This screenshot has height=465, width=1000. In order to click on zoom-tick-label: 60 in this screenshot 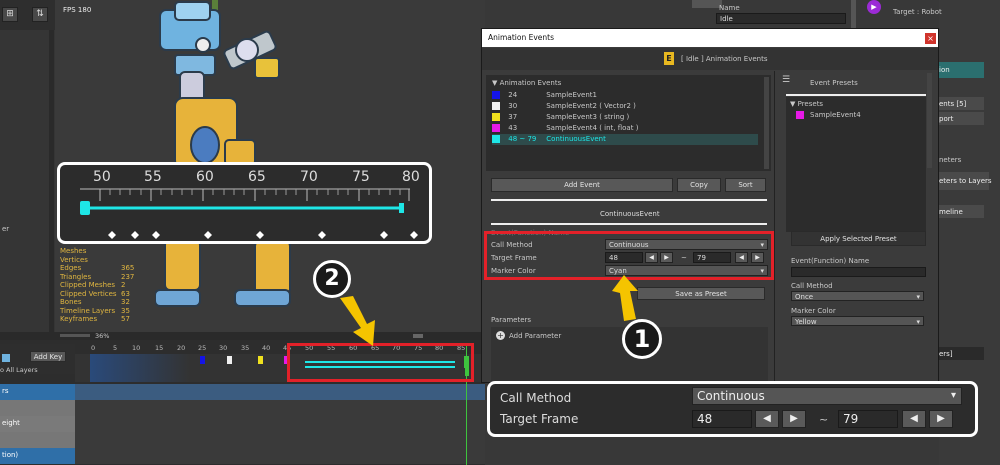, I will do `click(205, 177)`.